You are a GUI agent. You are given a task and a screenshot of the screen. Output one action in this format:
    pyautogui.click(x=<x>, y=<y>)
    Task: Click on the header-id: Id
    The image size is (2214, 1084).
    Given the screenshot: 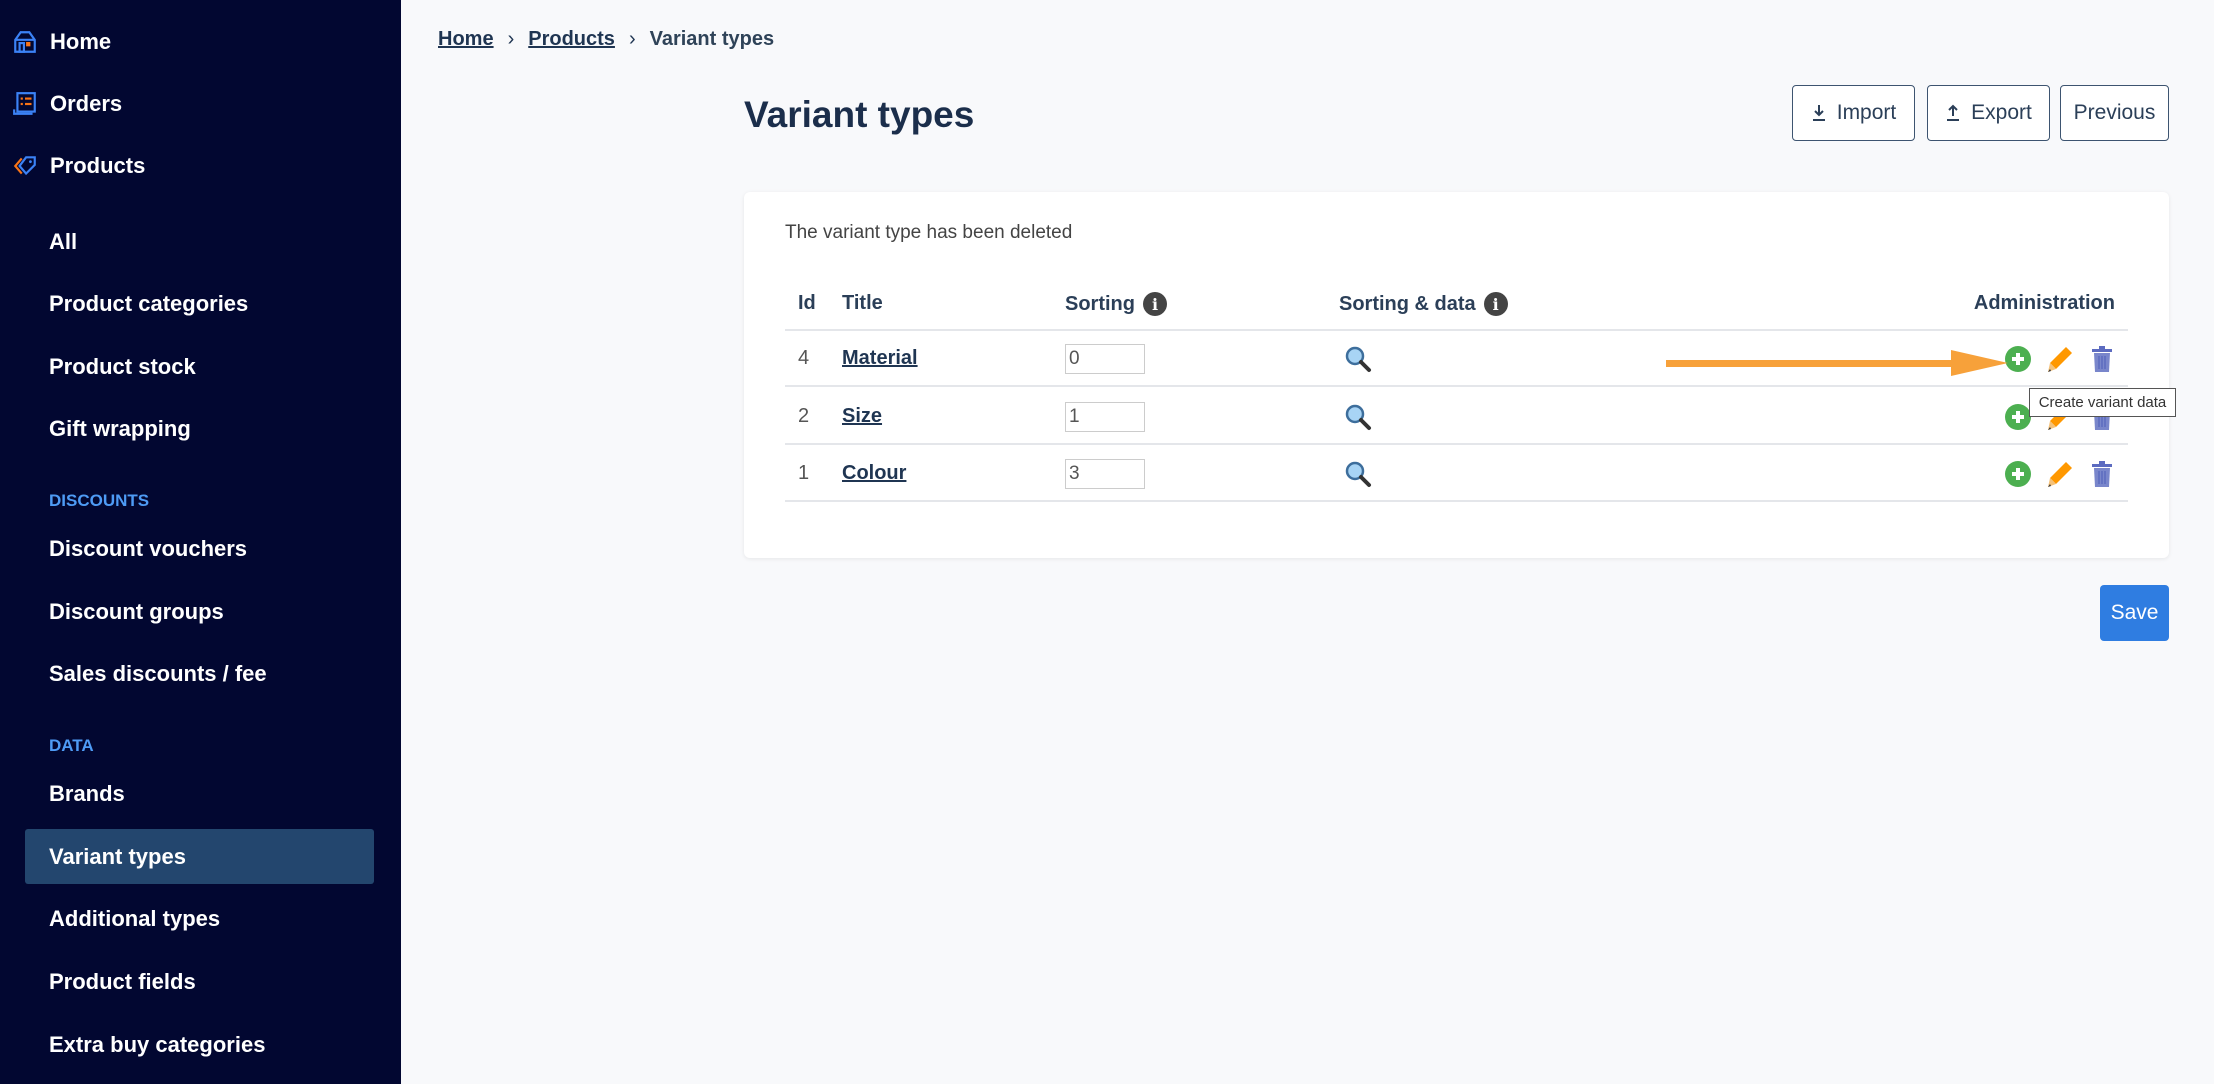 What is the action you would take?
    pyautogui.click(x=807, y=303)
    